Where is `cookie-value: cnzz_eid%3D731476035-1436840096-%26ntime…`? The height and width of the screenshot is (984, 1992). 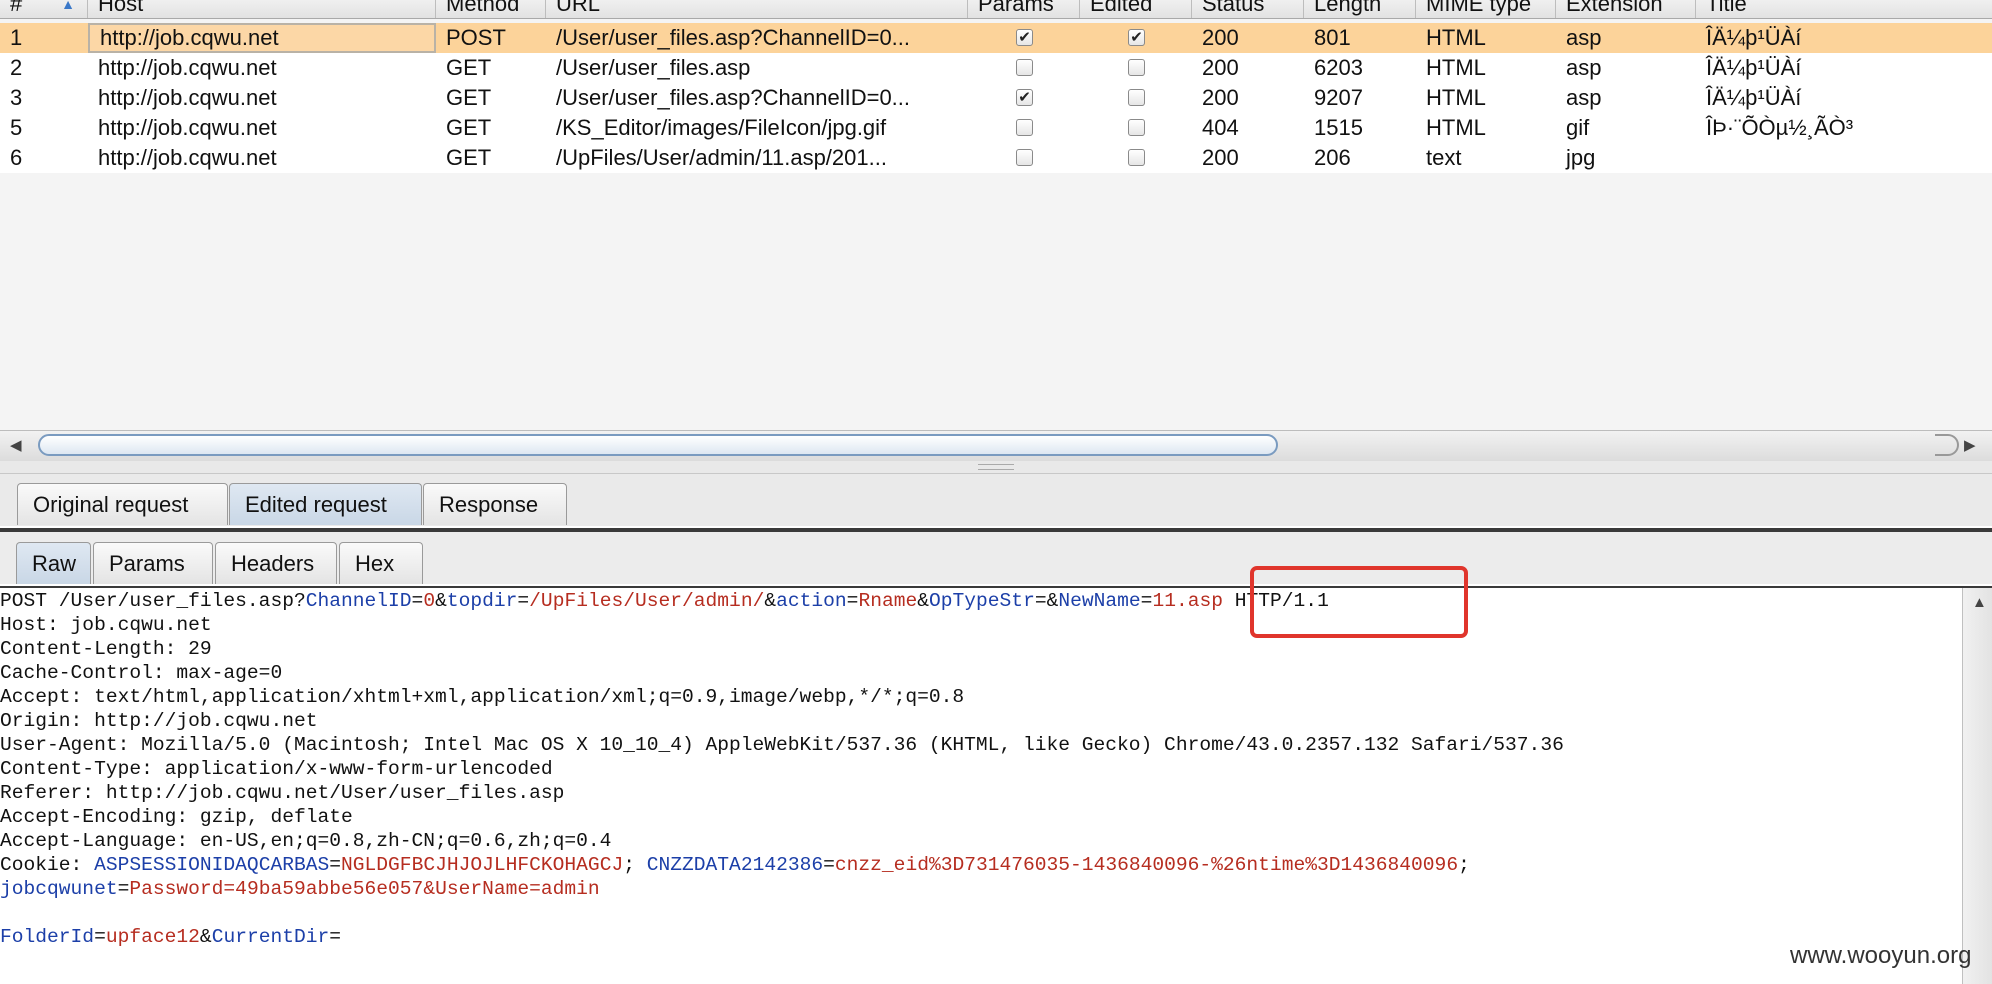
cookie-value: cnzz_eid%3D731476035-1436840096-%26ntime… is located at coordinates (1146, 865).